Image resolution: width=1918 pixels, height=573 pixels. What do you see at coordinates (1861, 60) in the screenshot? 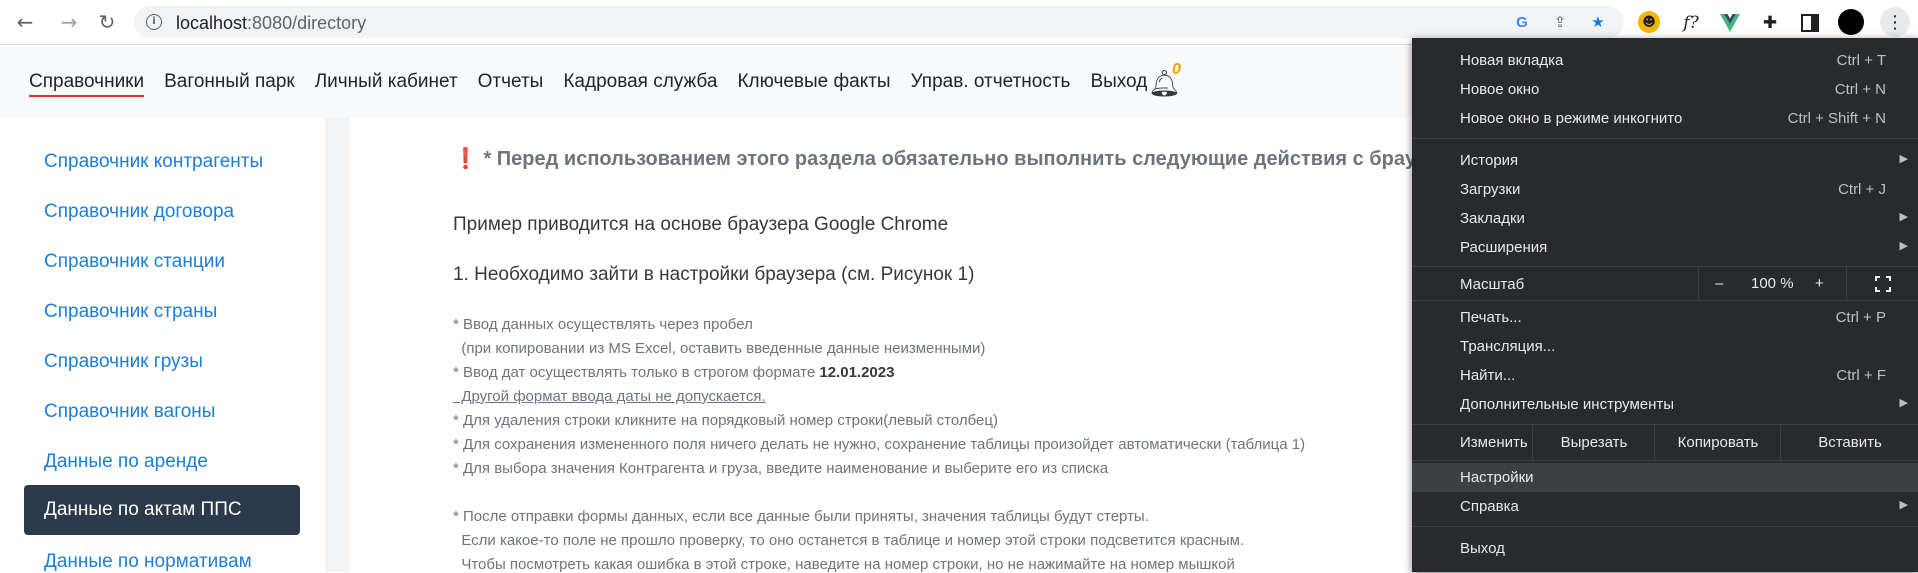
I see `menu-shortcut: Ctrl + T` at bounding box center [1861, 60].